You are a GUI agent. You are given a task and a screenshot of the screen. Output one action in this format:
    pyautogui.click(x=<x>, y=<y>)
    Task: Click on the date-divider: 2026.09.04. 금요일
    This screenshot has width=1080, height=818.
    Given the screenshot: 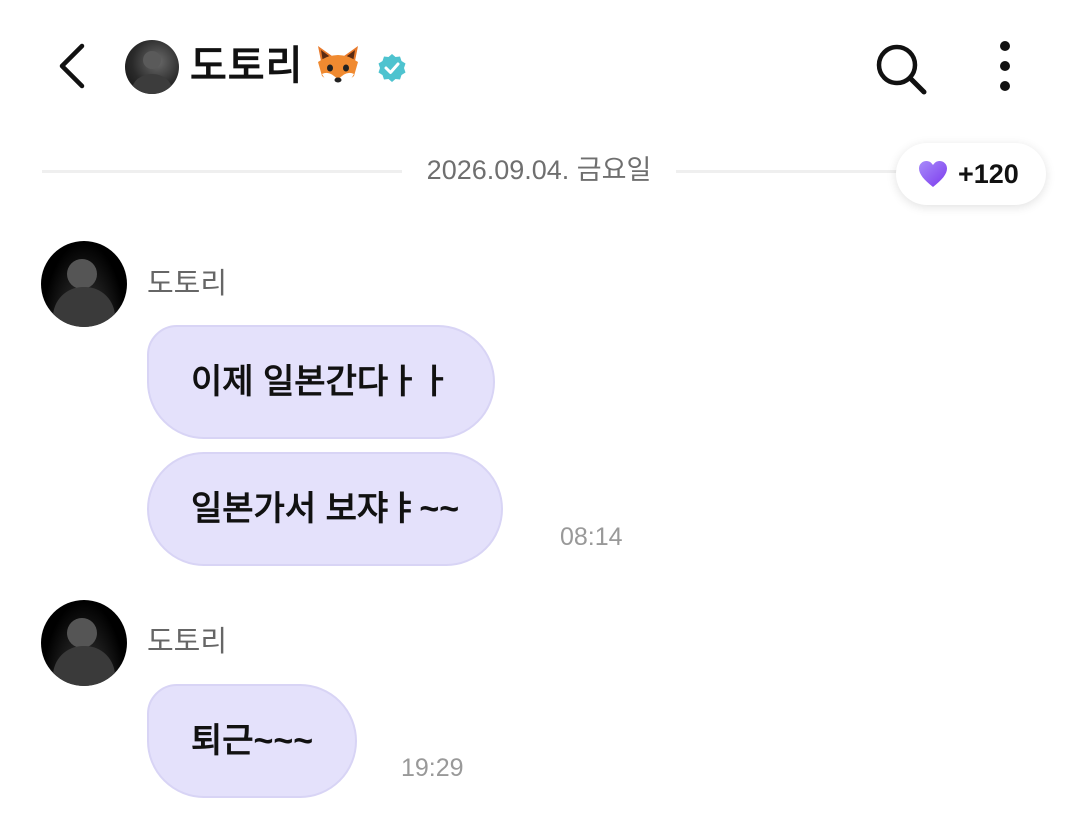 What is the action you would take?
    pyautogui.click(x=539, y=170)
    